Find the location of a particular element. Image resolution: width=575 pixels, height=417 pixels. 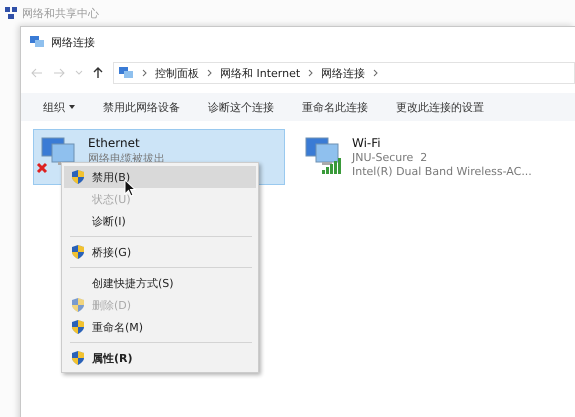

menu-item: 禁用(B) is located at coordinates (160, 177).